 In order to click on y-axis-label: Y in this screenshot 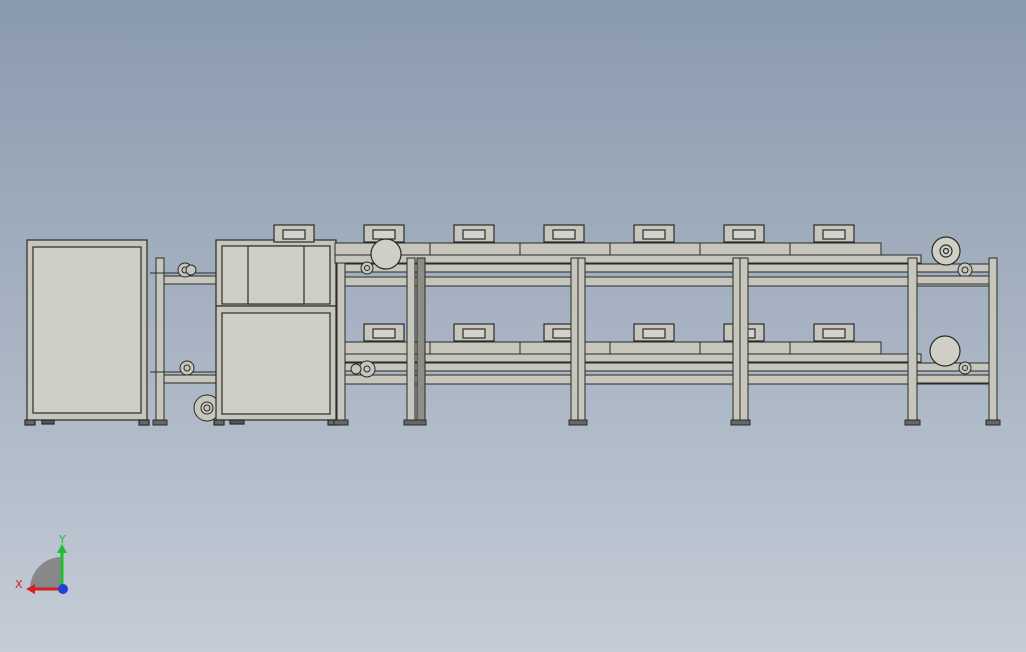, I will do `click(62, 539)`.